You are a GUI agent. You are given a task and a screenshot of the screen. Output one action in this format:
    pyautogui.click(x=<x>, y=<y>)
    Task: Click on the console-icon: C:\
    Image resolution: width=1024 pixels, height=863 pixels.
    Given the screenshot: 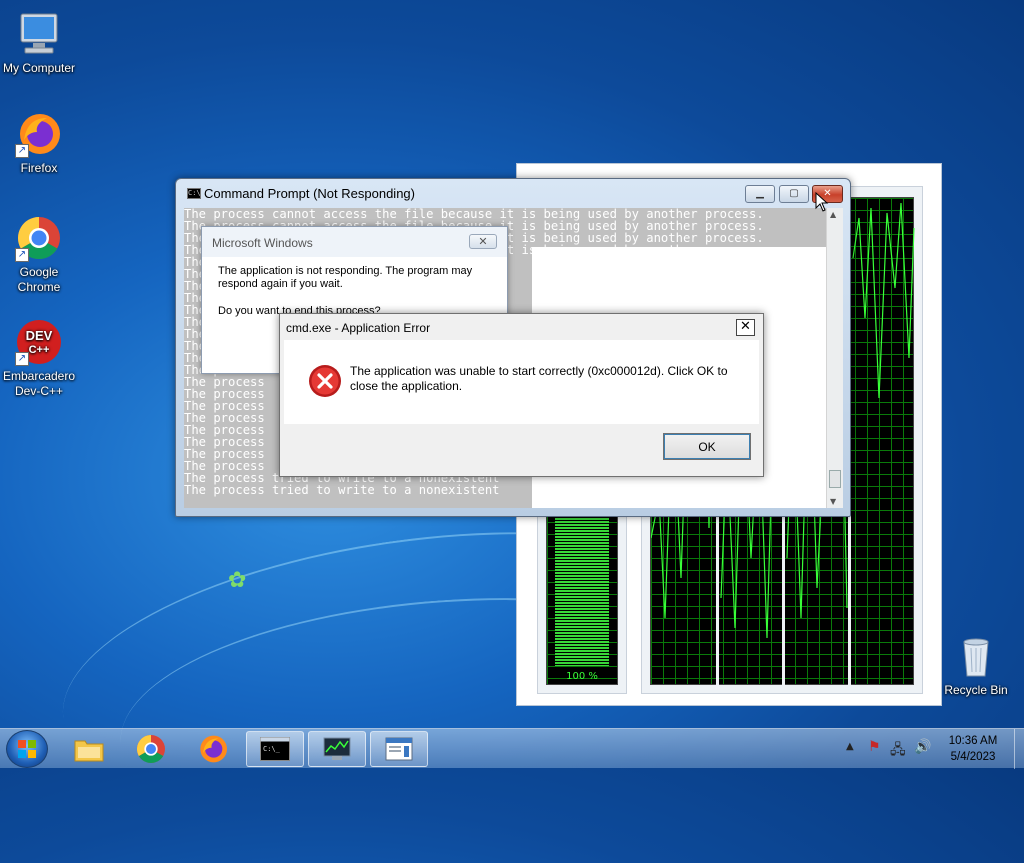 What is the action you would take?
    pyautogui.click(x=194, y=193)
    